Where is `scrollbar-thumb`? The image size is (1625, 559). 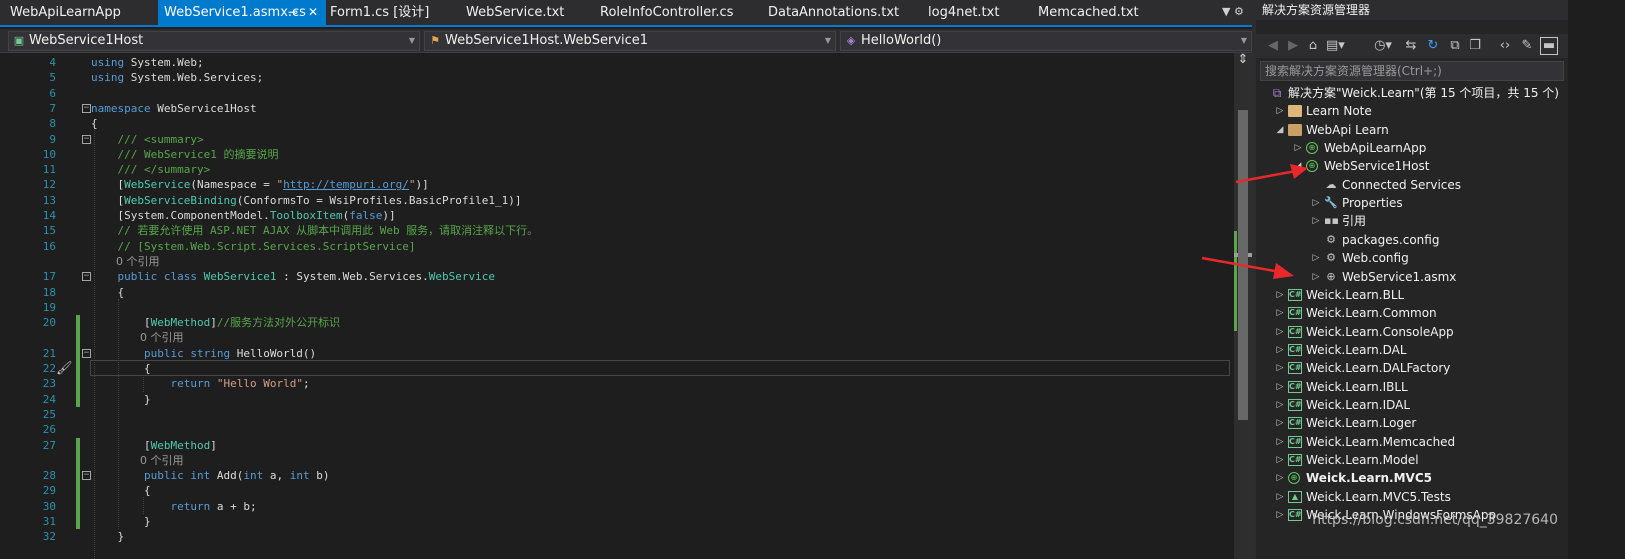
scrollbar-thumb is located at coordinates (1243, 265).